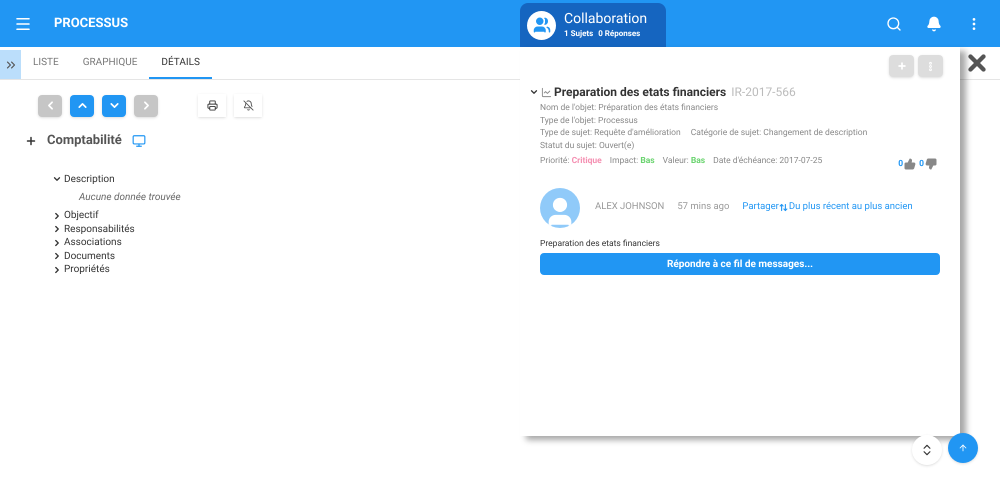  What do you see at coordinates (560, 208) in the screenshot?
I see `avatar` at bounding box center [560, 208].